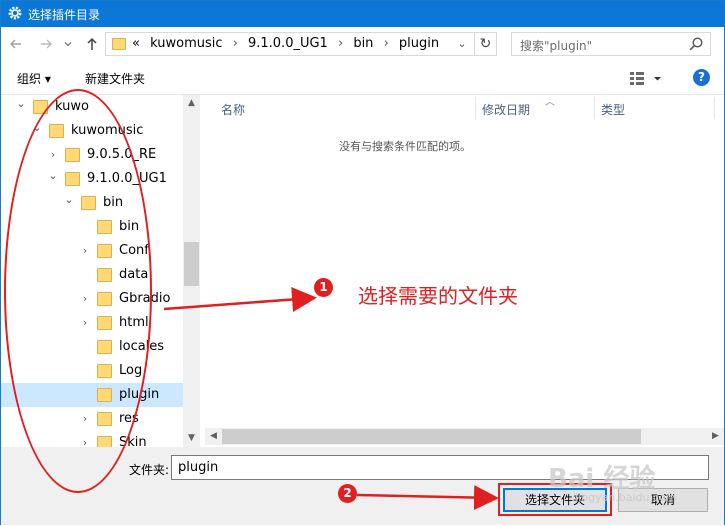 This screenshot has width=725, height=526. I want to click on baidu-watermark-url: jingyan.baidu.com, so click(626, 497).